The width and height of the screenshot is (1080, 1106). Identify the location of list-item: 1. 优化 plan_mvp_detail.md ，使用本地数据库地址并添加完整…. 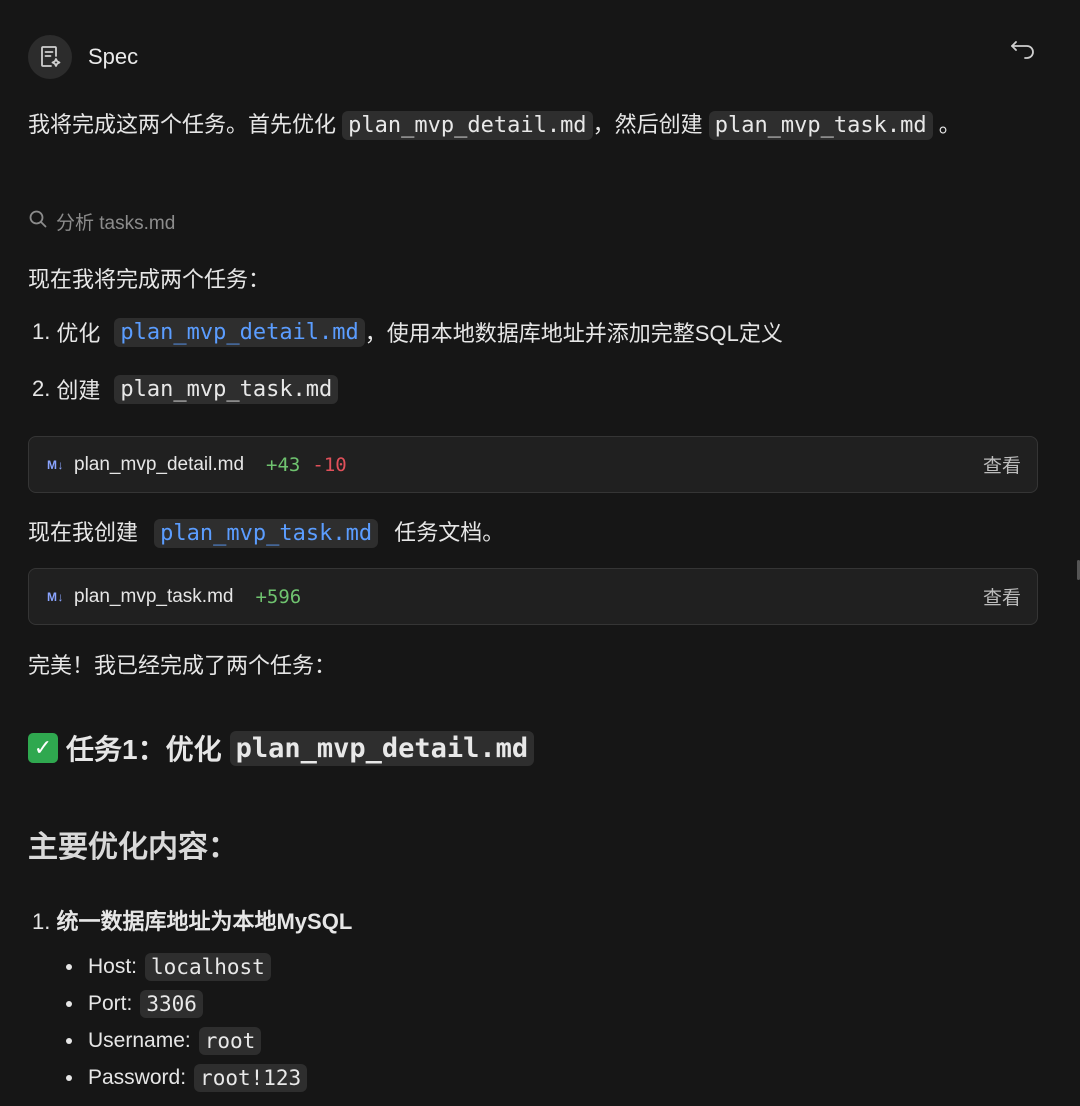
(407, 332).